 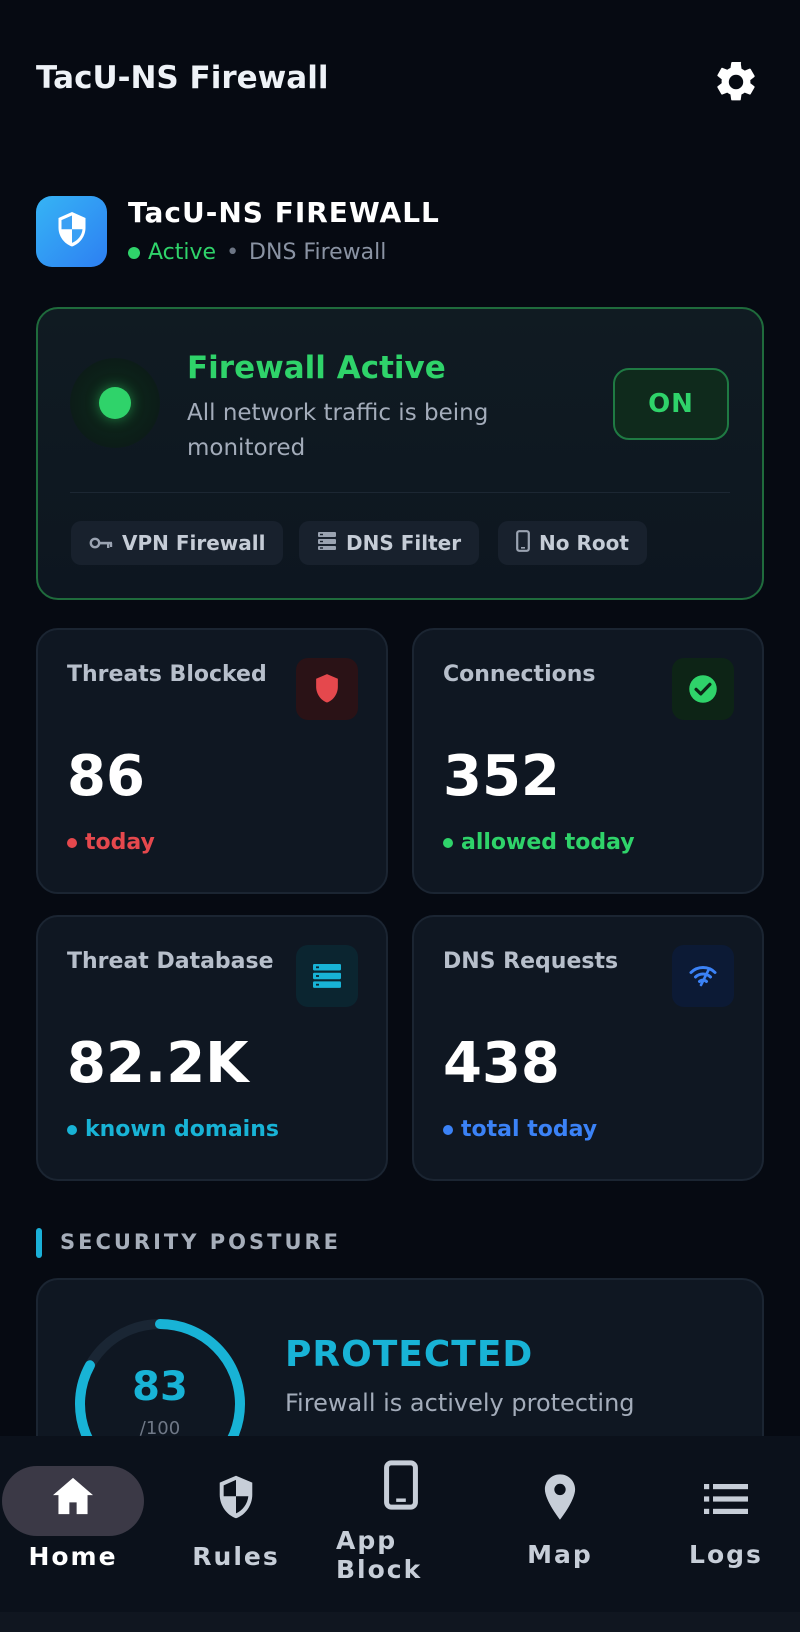 I want to click on stat-value: 82.2K, so click(x=158, y=1063).